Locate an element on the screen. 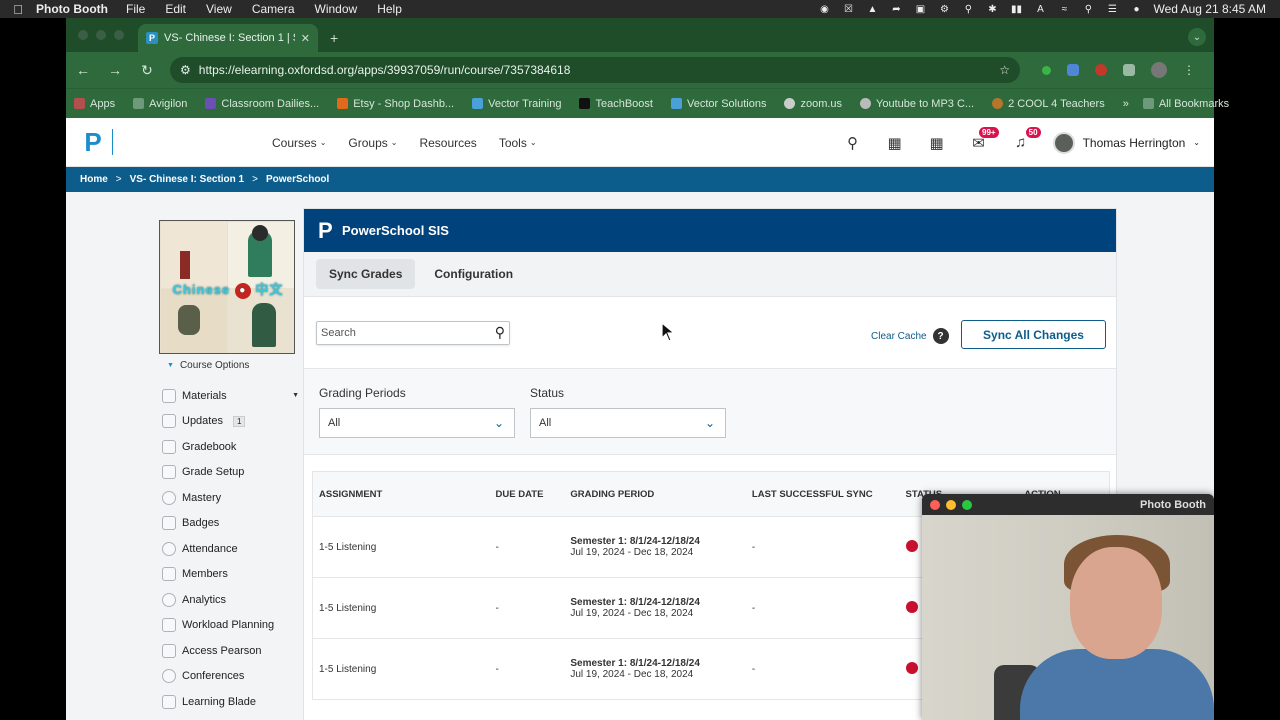 The image size is (1280, 720). keyboard-input-icon: A is located at coordinates (1040, 9).